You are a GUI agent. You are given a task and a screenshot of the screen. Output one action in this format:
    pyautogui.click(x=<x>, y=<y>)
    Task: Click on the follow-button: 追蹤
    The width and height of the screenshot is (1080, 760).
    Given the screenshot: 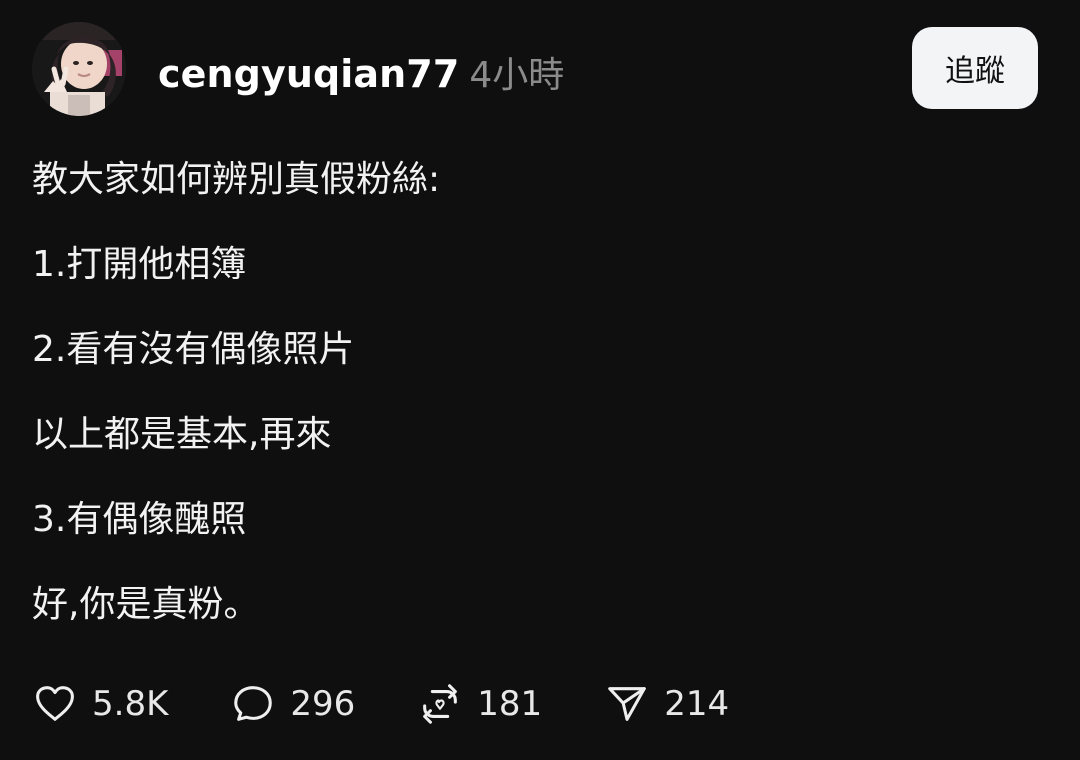 What is the action you would take?
    pyautogui.click(x=975, y=68)
    